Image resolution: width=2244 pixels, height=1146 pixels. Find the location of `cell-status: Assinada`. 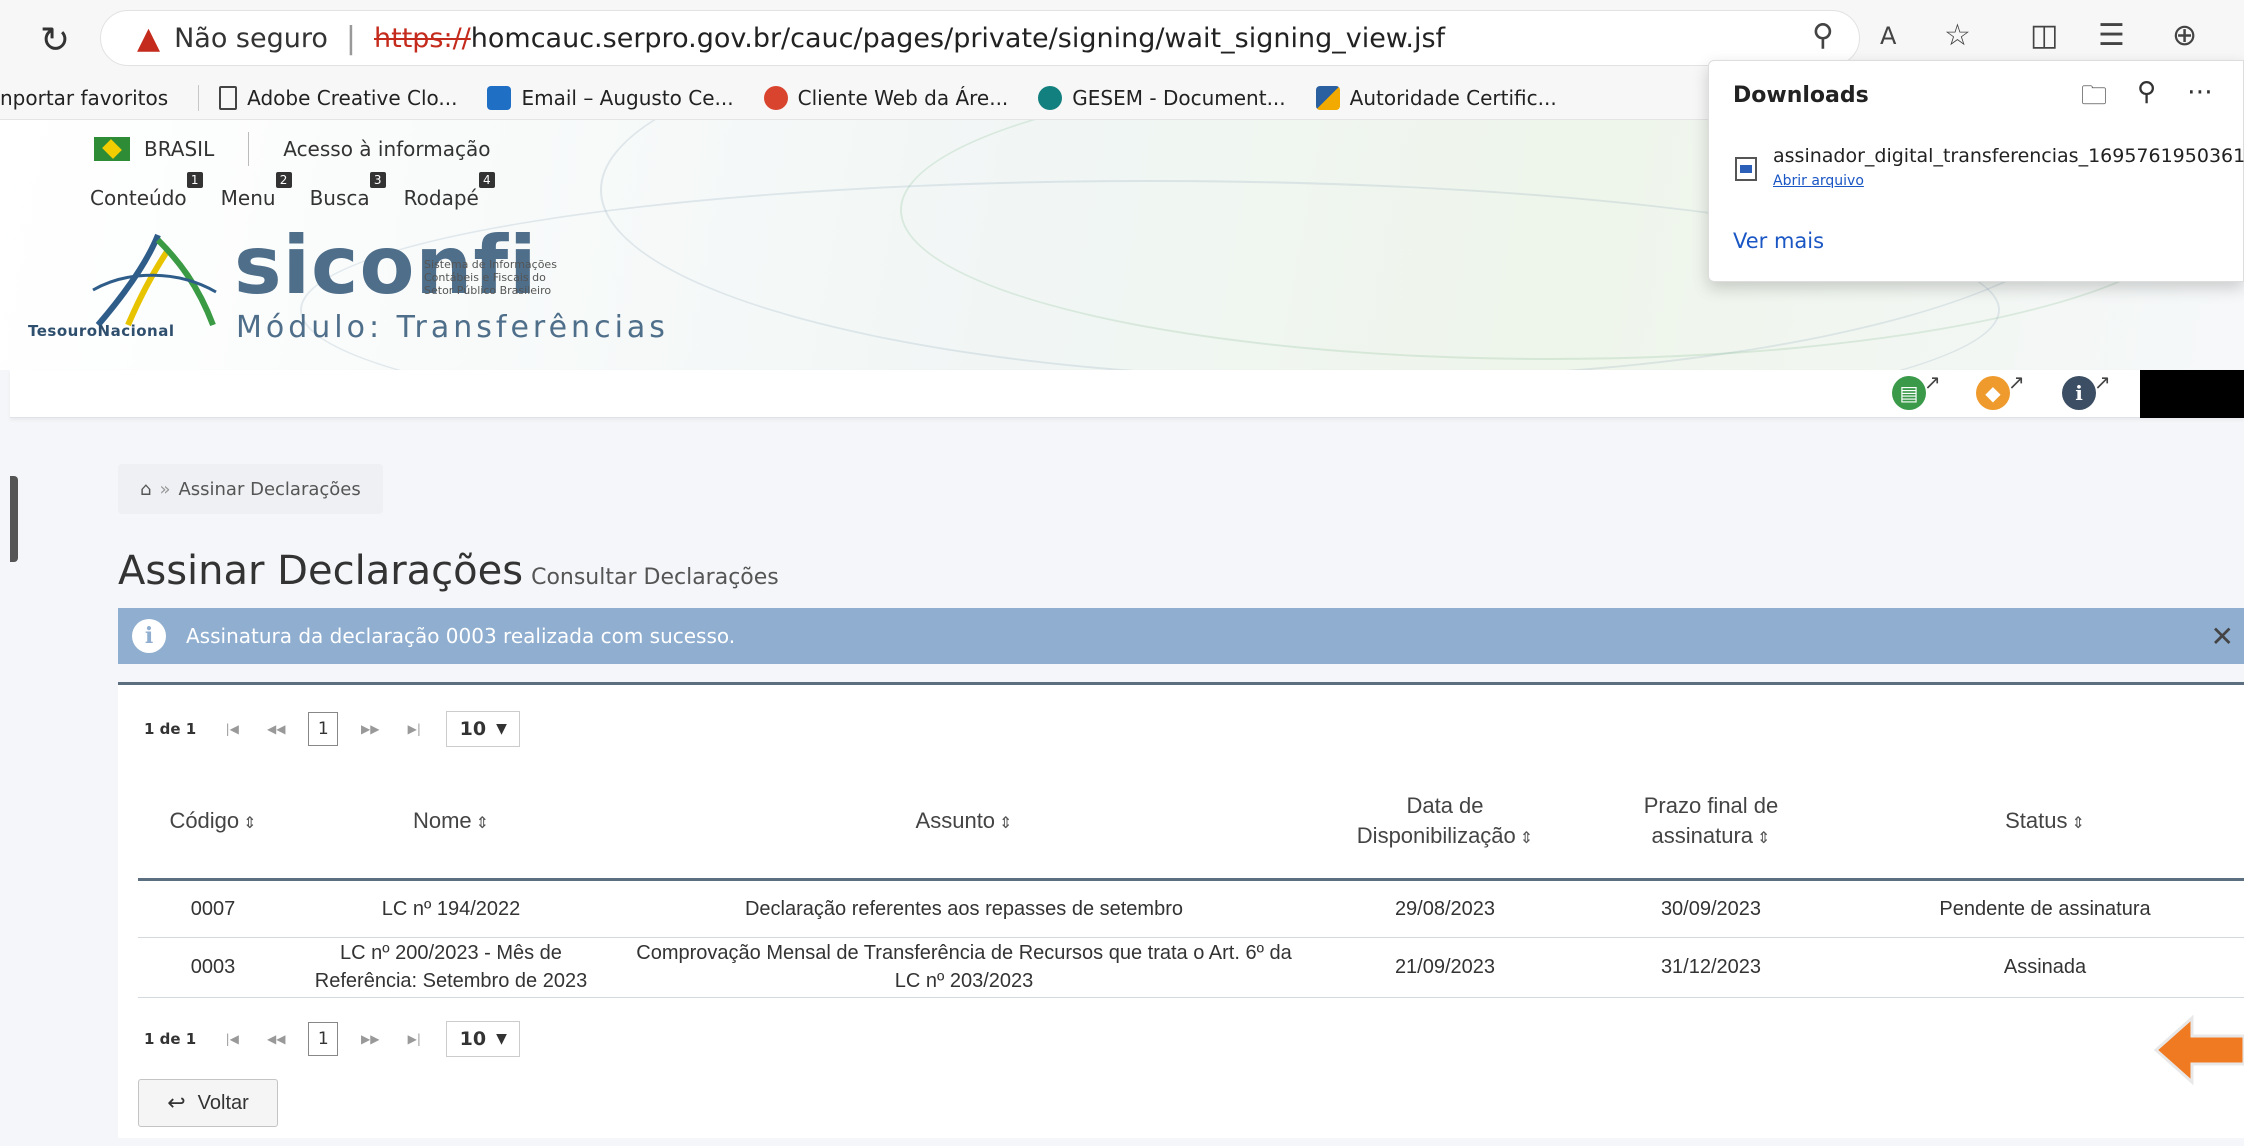

cell-status: Assinada is located at coordinates (2045, 967).